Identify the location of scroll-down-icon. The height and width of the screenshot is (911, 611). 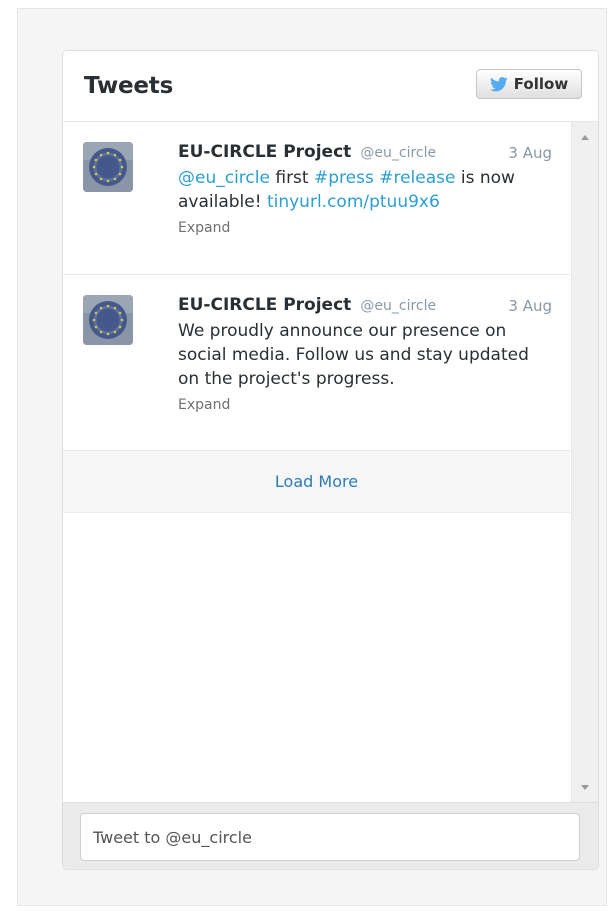
(585, 787).